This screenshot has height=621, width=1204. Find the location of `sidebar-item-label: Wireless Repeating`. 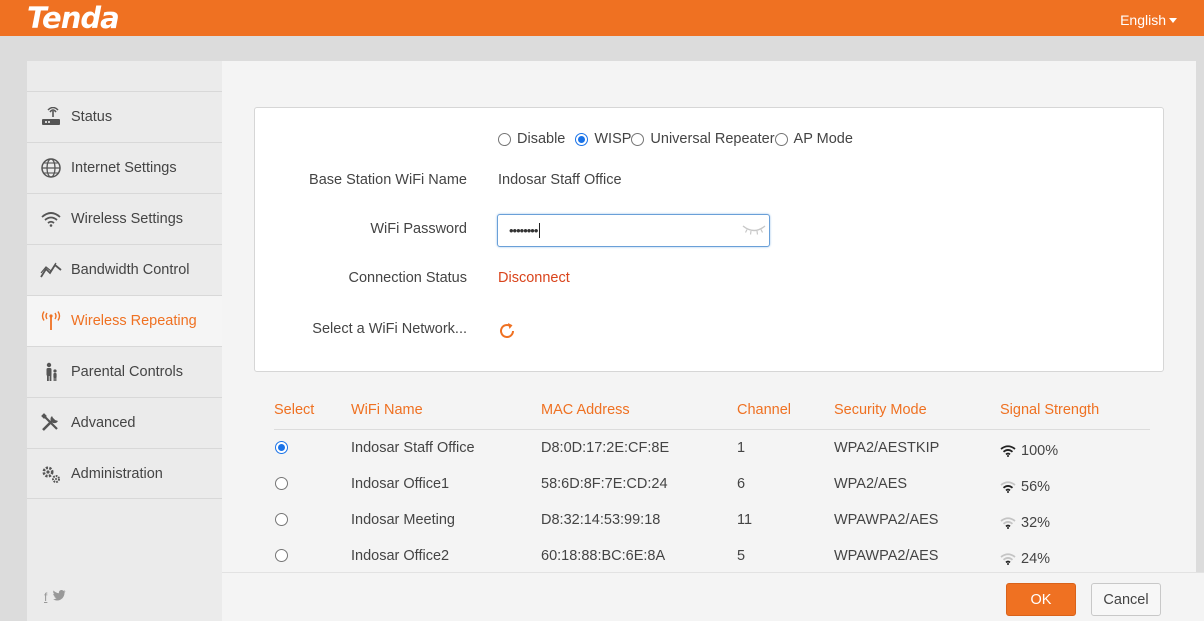

sidebar-item-label: Wireless Repeating is located at coordinates (134, 321).